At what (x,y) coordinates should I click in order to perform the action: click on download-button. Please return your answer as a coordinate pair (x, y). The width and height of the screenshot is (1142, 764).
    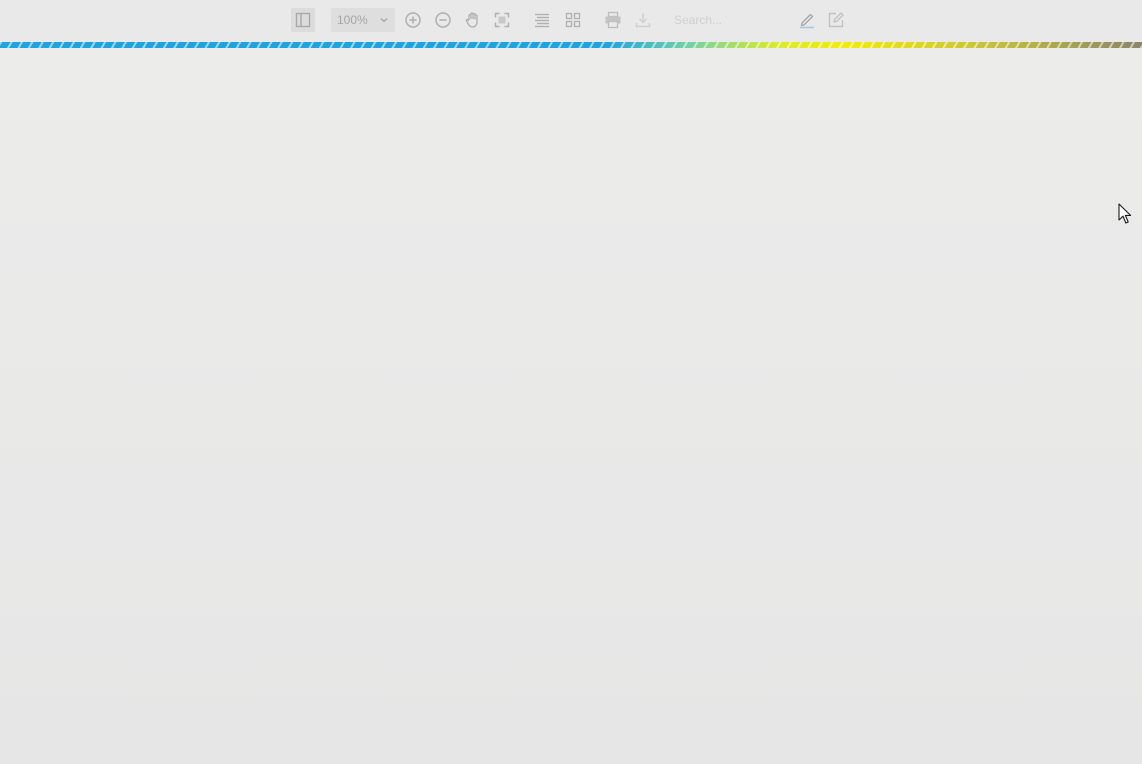
    Looking at the image, I should click on (643, 20).